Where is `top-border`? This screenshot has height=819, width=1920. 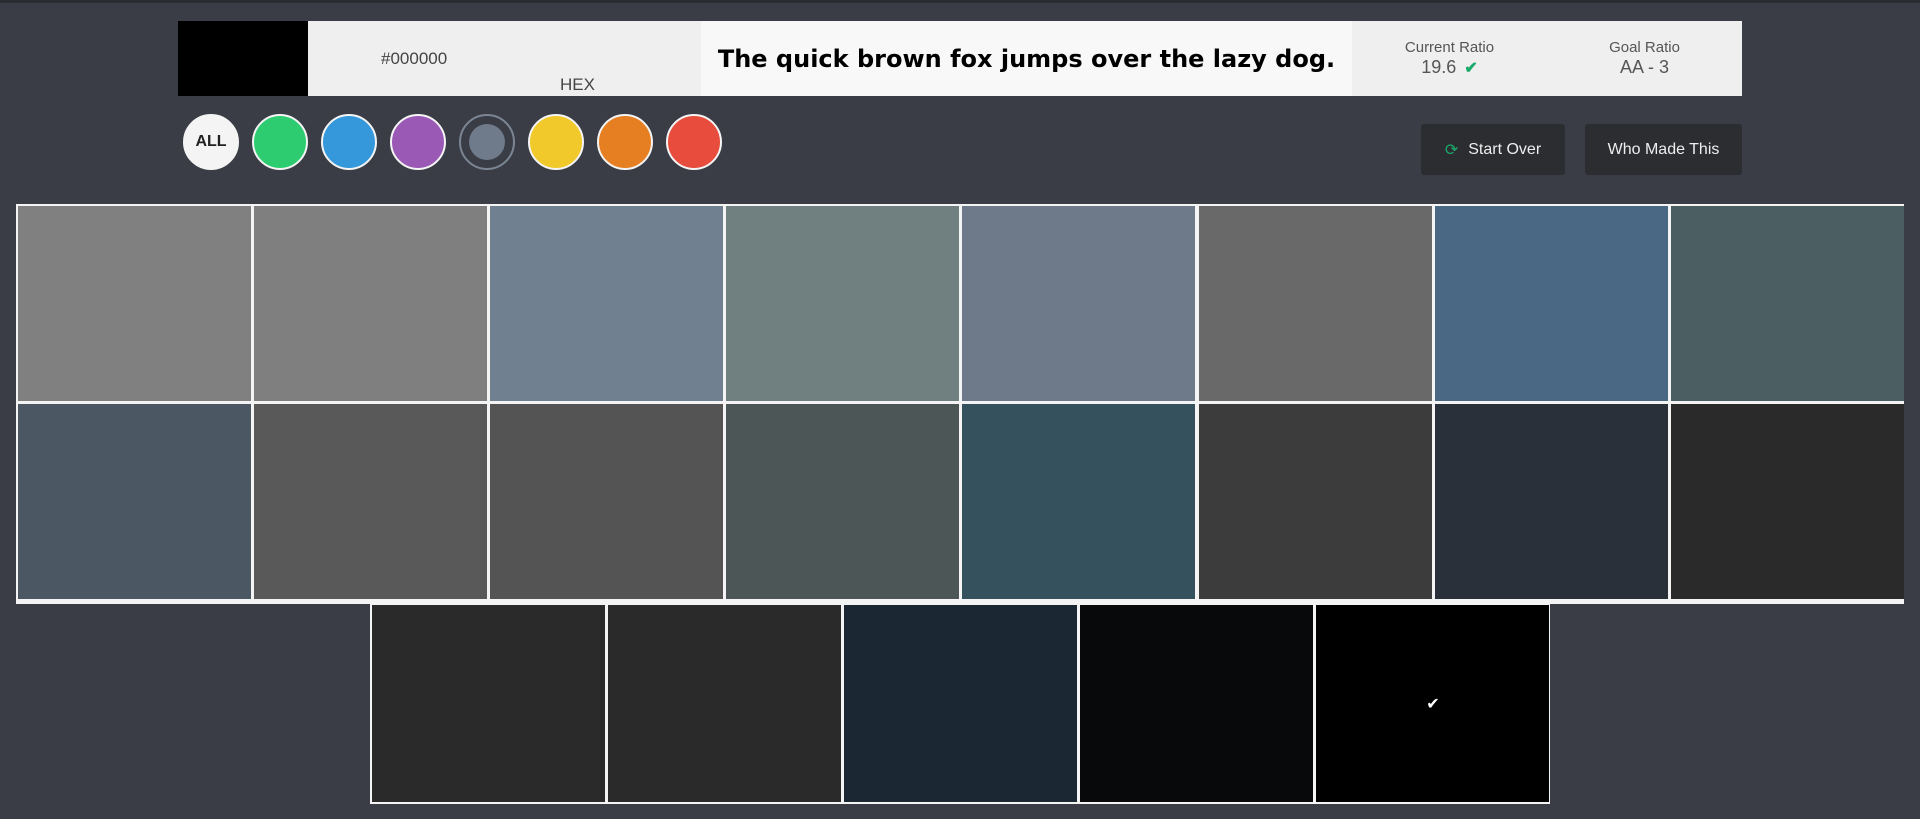
top-border is located at coordinates (960, 1).